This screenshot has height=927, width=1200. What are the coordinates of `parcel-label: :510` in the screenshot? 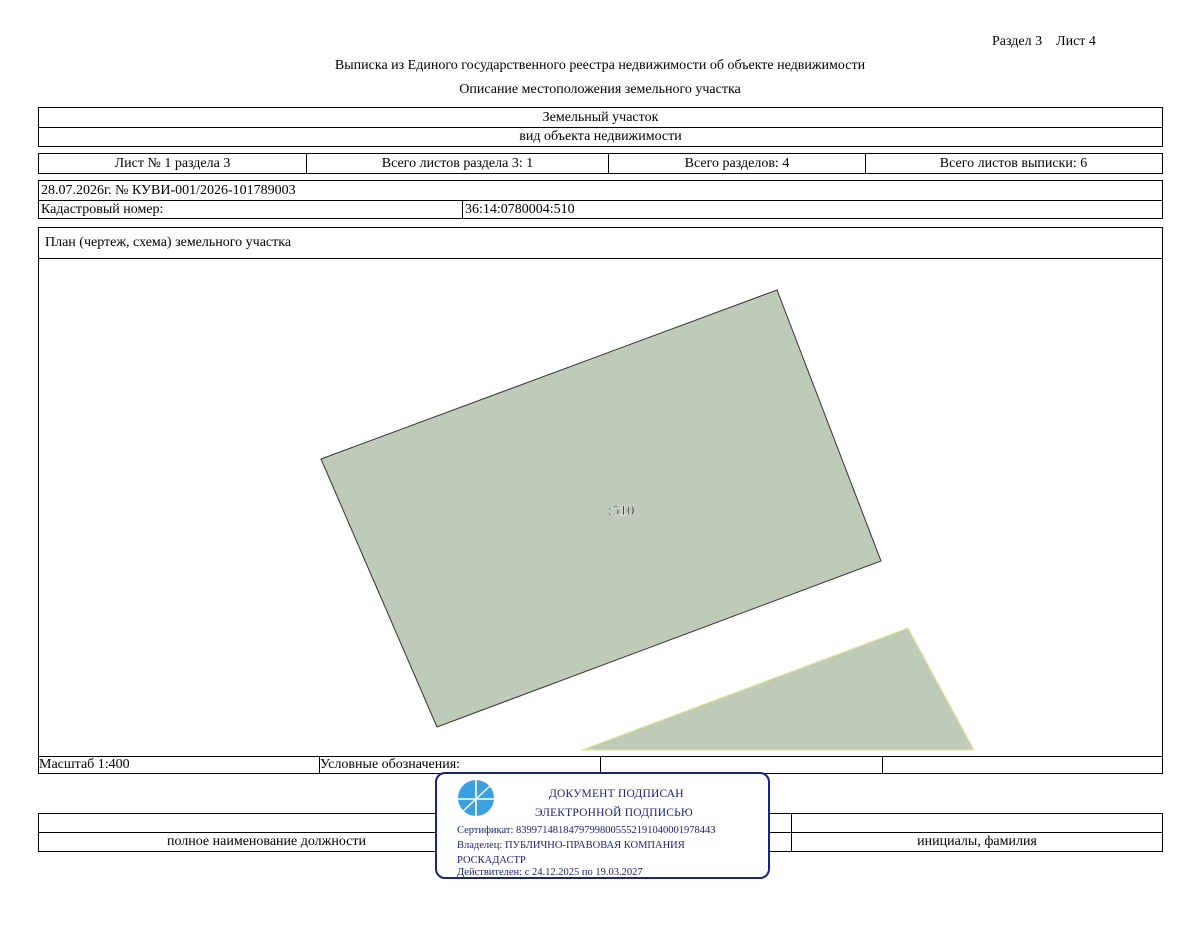 It's located at (621, 511).